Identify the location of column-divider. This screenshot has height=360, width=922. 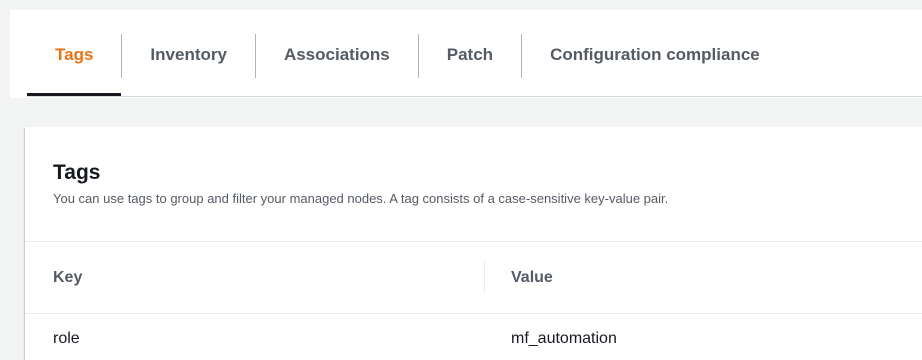
(484, 277).